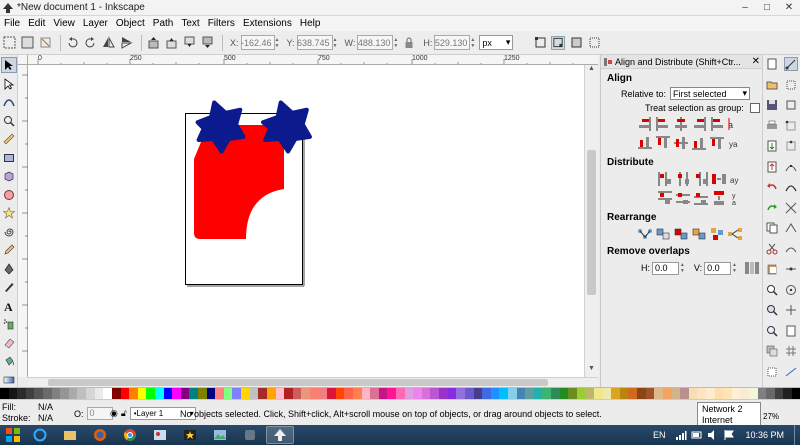 This screenshot has width=800, height=445. What do you see at coordinates (665, 179) in the screenshot?
I see `distribute-left-icon` at bounding box center [665, 179].